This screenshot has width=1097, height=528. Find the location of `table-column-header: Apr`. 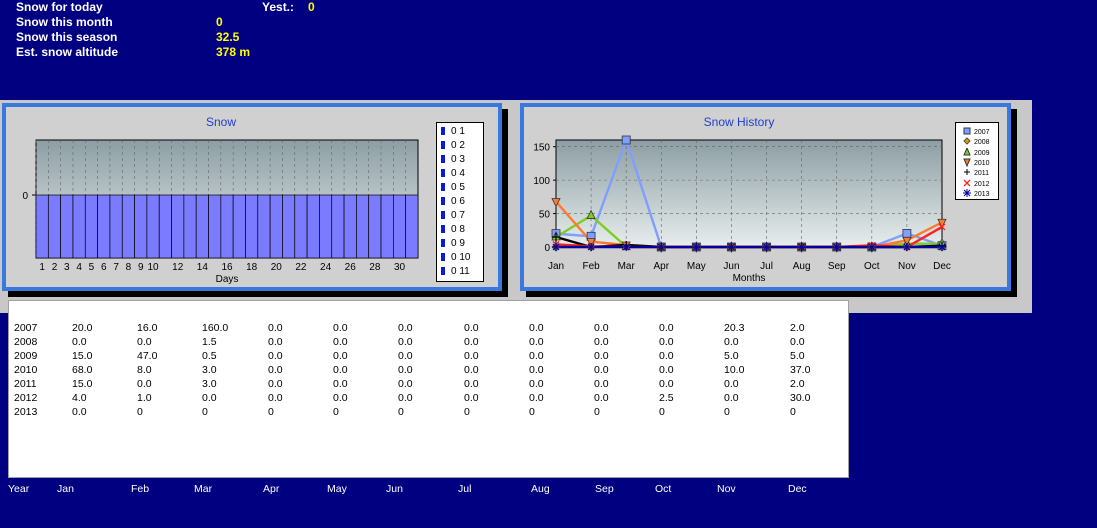

table-column-header: Apr is located at coordinates (271, 489).